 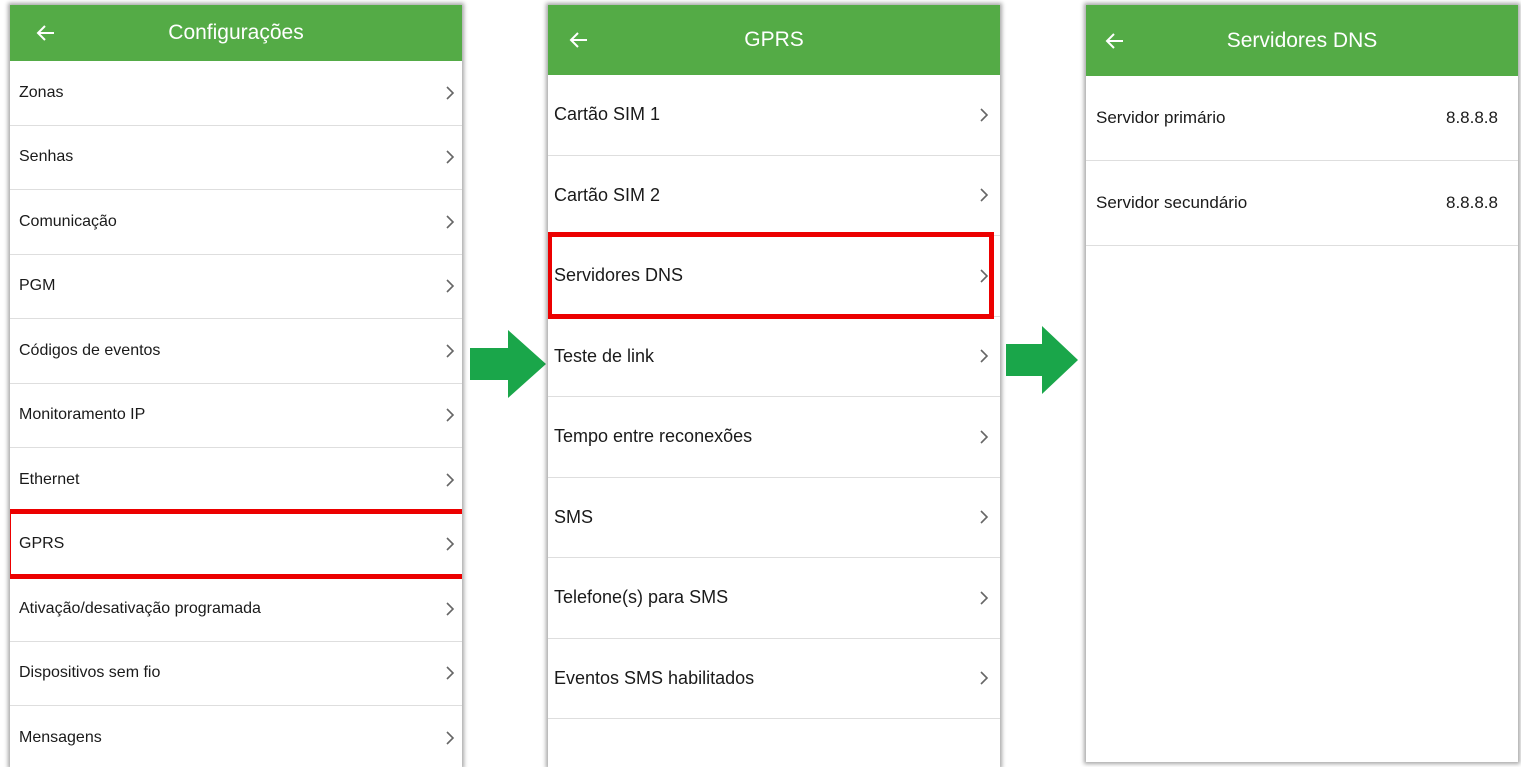 What do you see at coordinates (654, 677) in the screenshot?
I see `list-item-label: Eventos SMS habilitados` at bounding box center [654, 677].